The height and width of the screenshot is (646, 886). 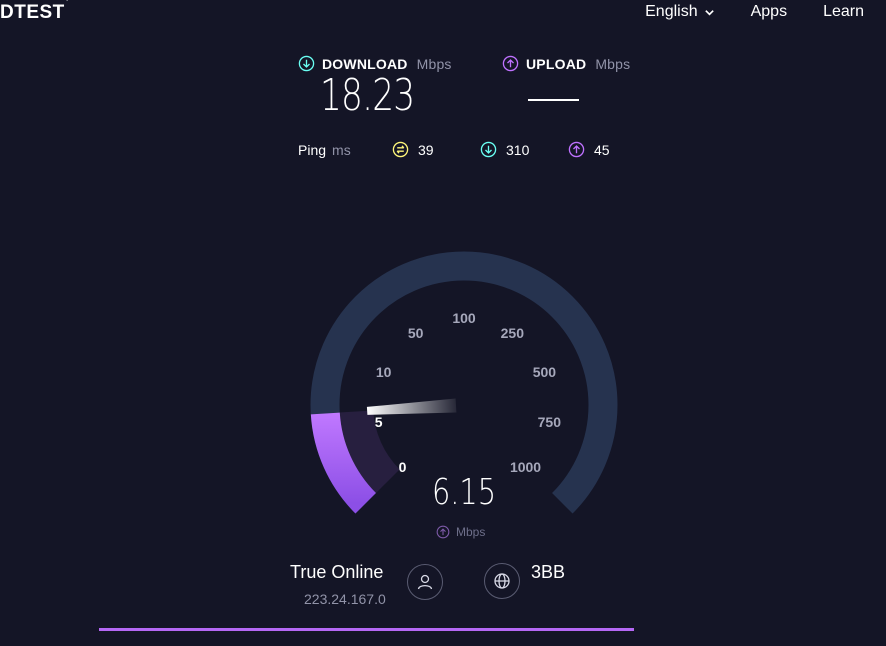 What do you see at coordinates (400, 149) in the screenshot?
I see `idle-latency-icon` at bounding box center [400, 149].